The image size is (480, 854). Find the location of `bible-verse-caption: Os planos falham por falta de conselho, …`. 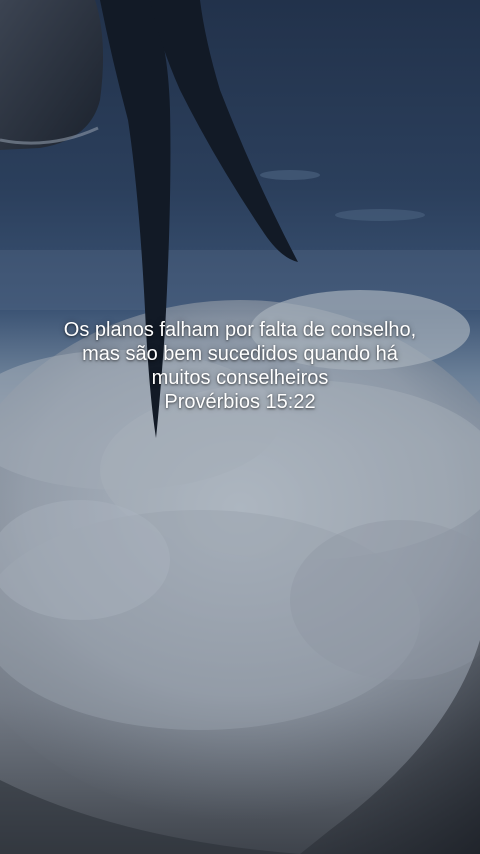

bible-verse-caption: Os planos falham por falta de conselho, … is located at coordinates (240, 366).